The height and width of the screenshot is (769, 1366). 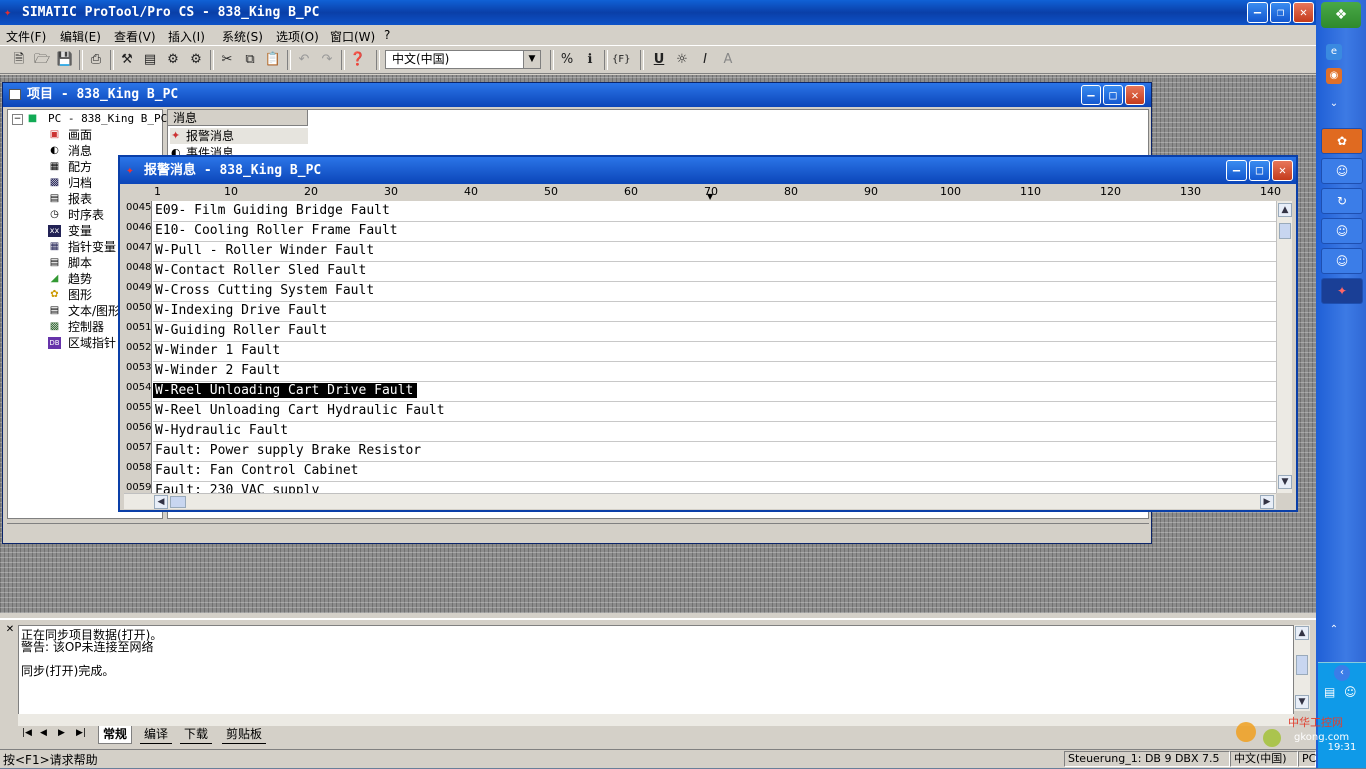 What do you see at coordinates (65, 60) in the screenshot?
I see `save-icon: 💾` at bounding box center [65, 60].